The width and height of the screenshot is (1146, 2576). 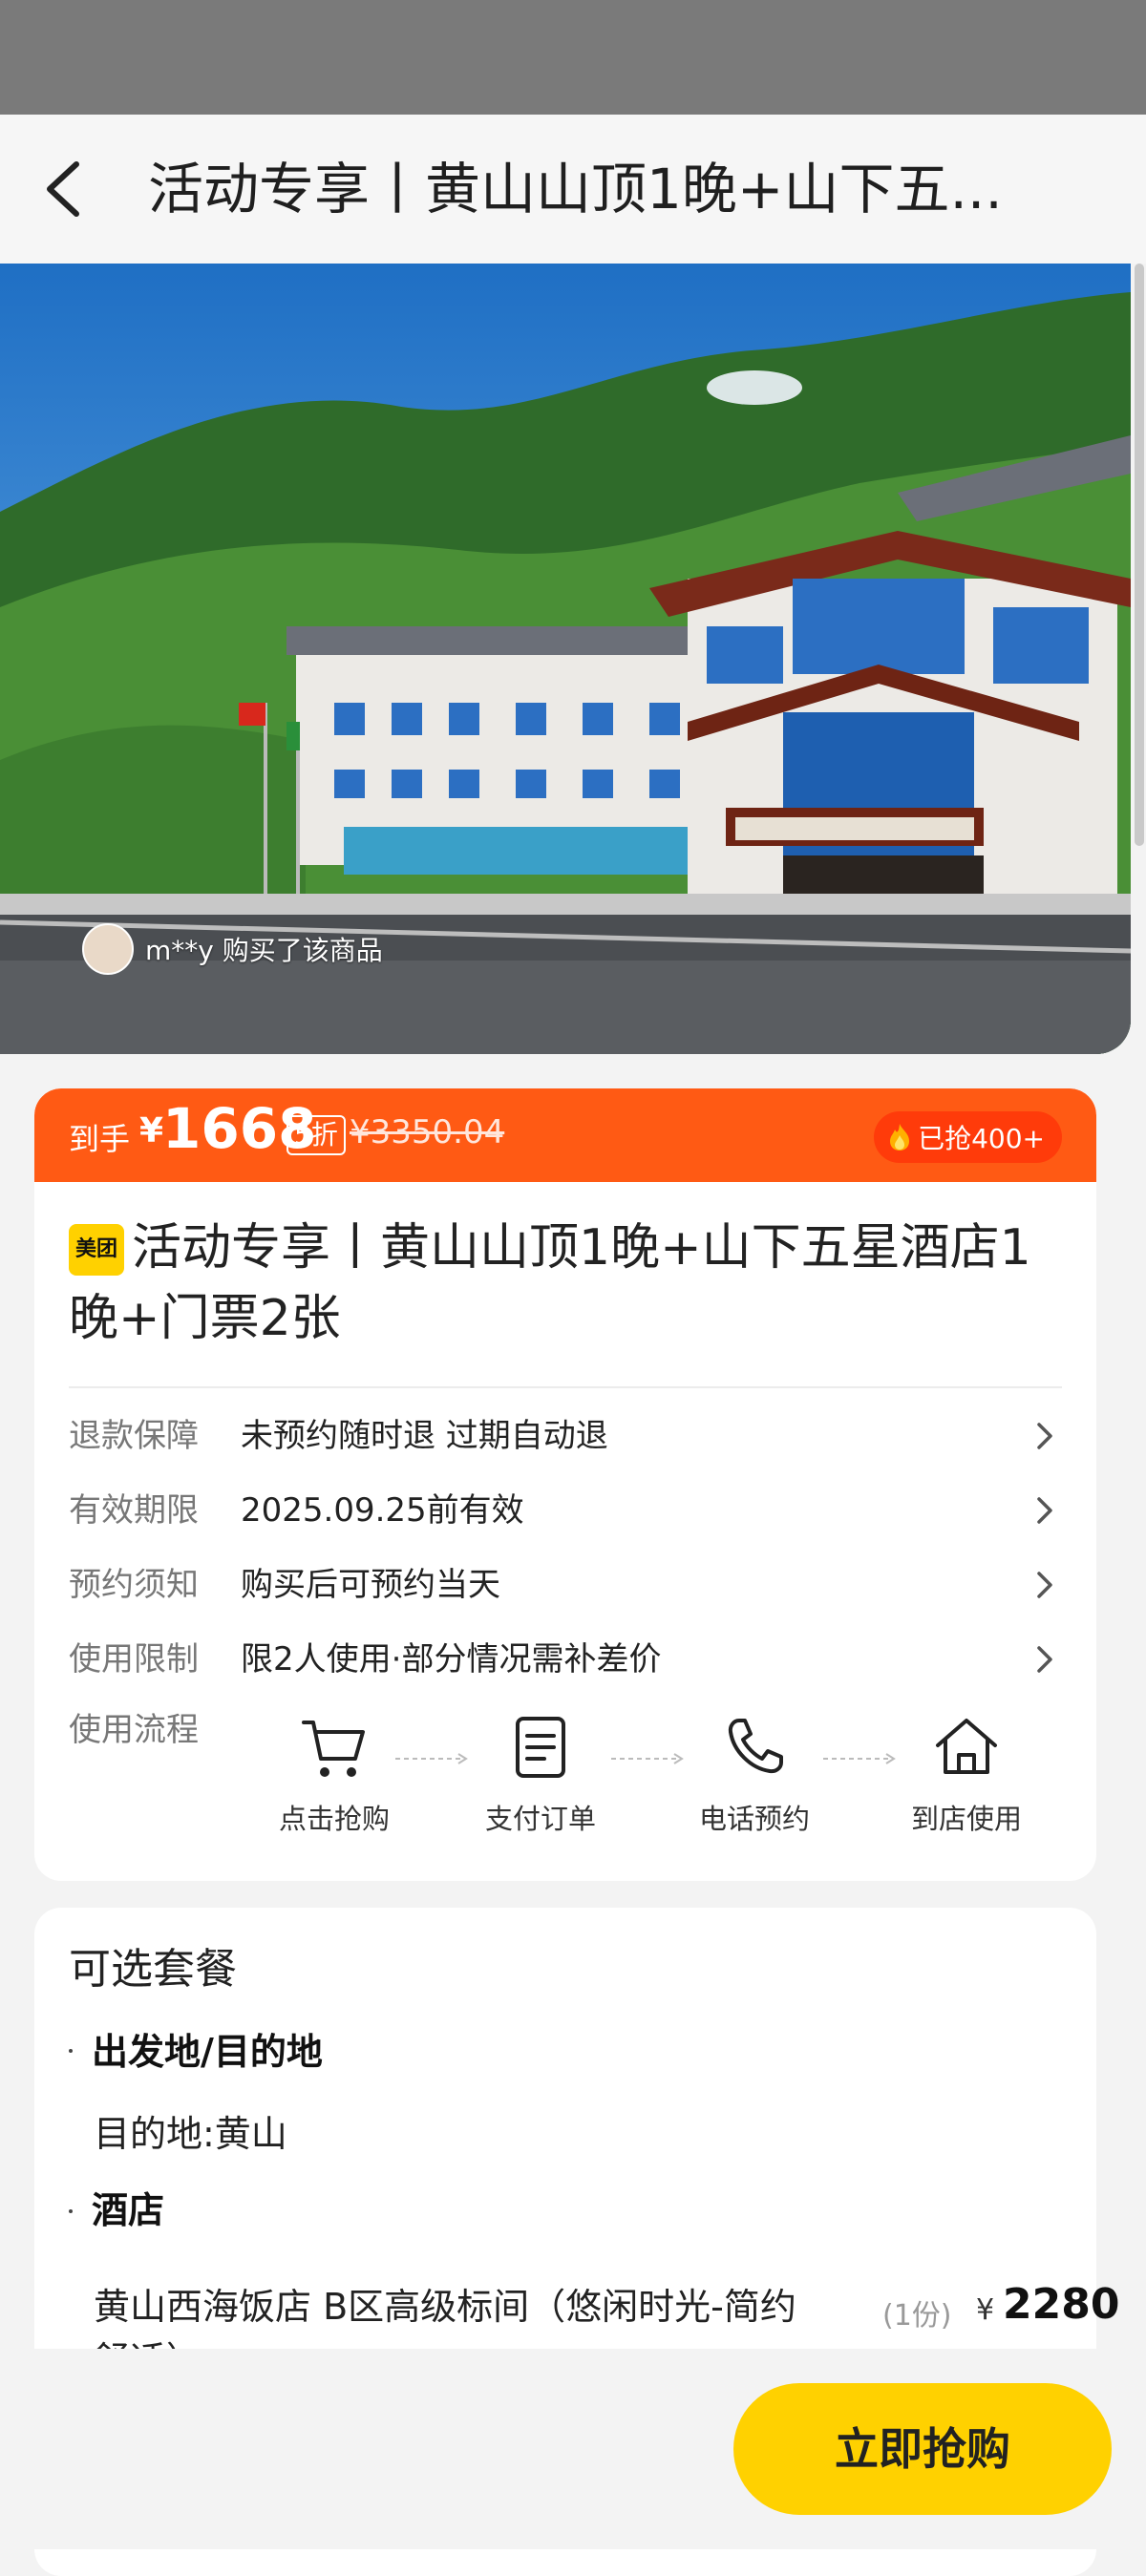 What do you see at coordinates (151, 1131) in the screenshot?
I see `price-currency: ¥` at bounding box center [151, 1131].